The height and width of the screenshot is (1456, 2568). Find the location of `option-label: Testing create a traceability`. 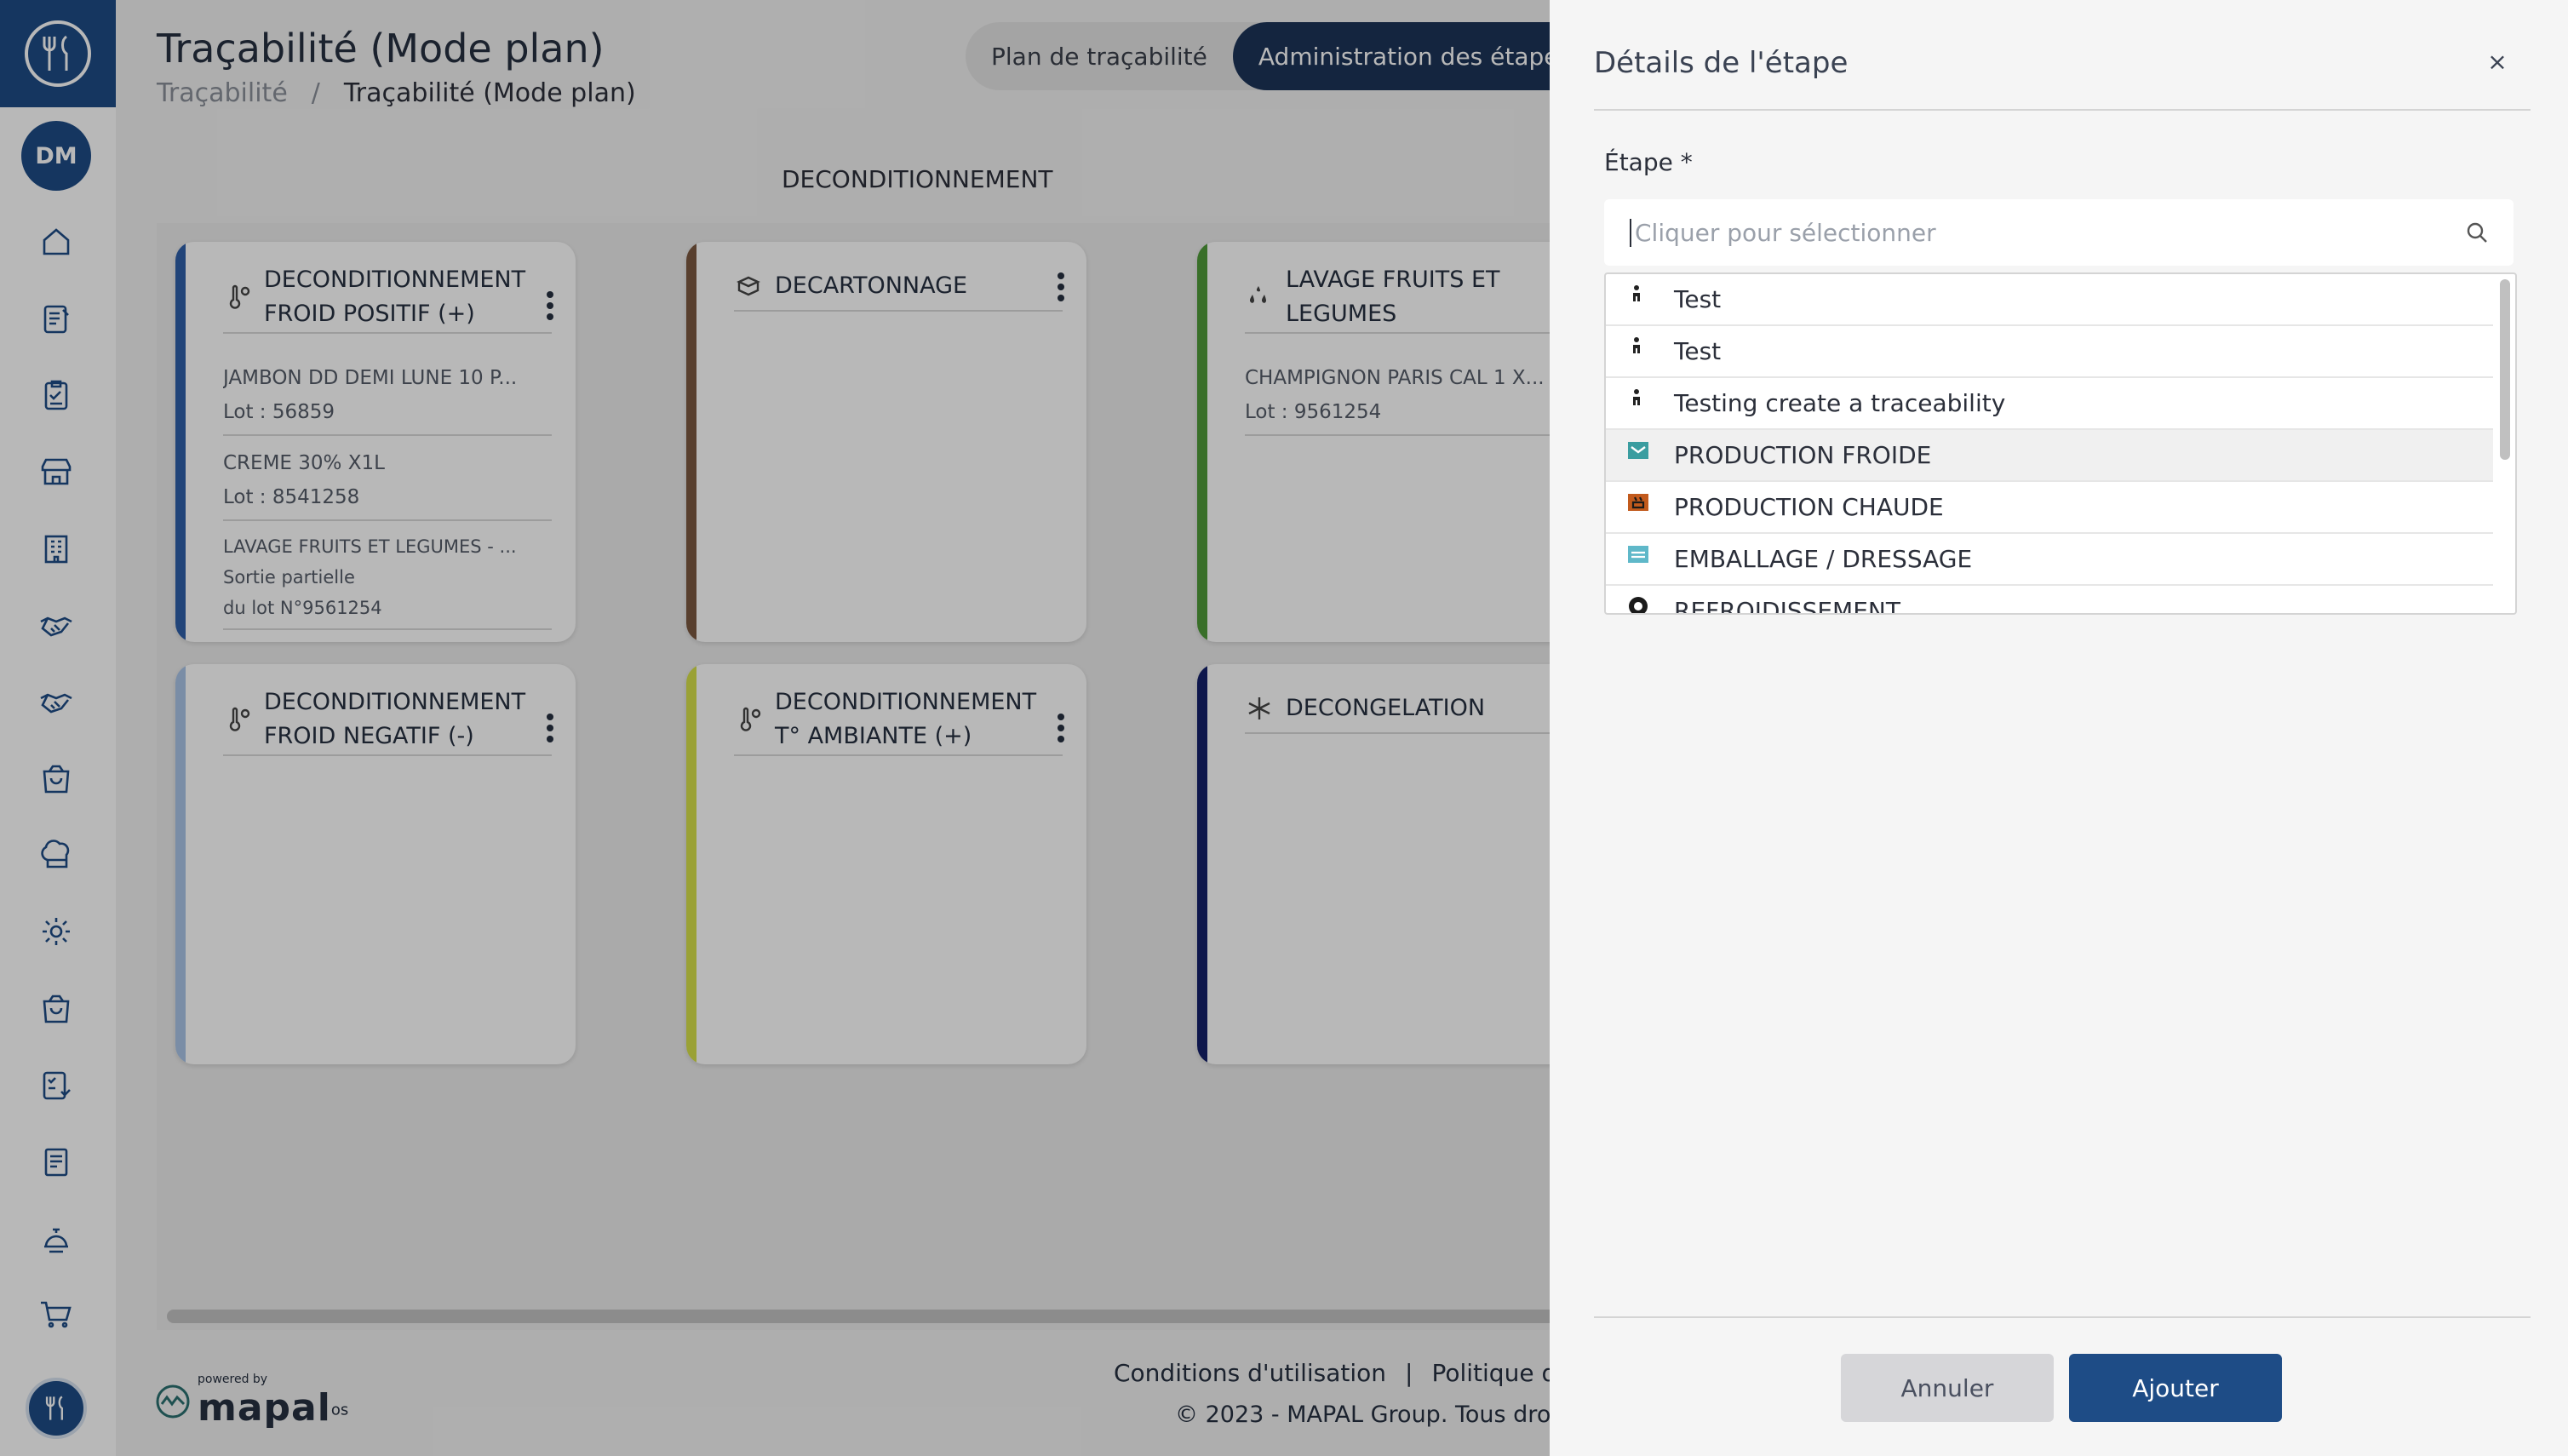

option-label: Testing create a traceability is located at coordinates (1840, 403).